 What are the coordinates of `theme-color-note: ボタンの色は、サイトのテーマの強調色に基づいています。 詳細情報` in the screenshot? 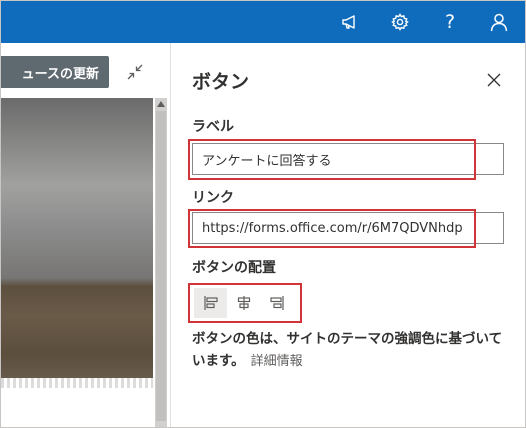 It's located at (352, 350).